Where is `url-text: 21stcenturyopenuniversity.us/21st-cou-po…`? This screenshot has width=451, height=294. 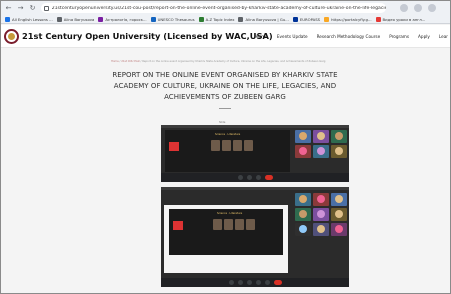 url-text: 21stcenturyopenuniversity.us/21st-cou-po… is located at coordinates (218, 8).